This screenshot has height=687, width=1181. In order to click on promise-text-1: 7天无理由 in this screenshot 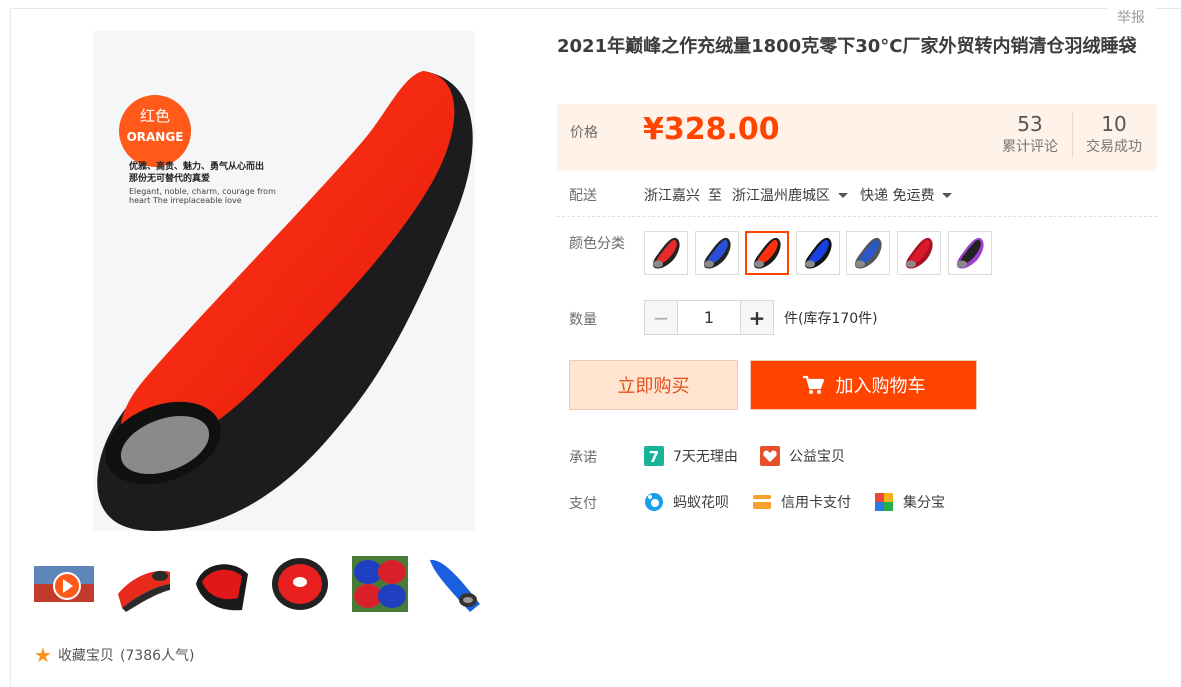, I will do `click(705, 457)`.